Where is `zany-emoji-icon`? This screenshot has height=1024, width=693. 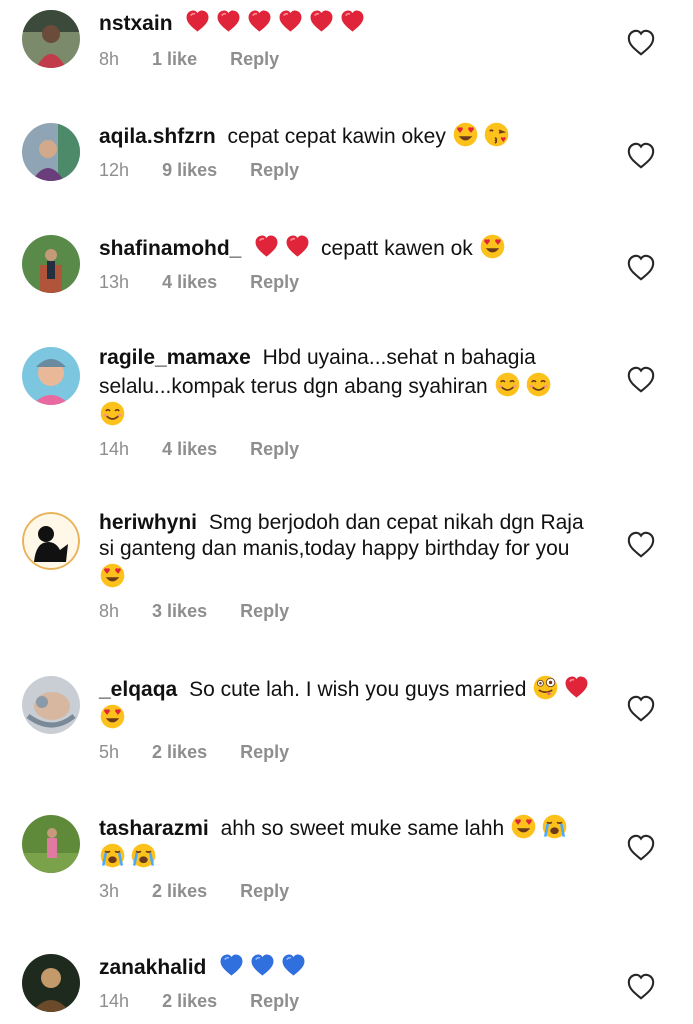 zany-emoji-icon is located at coordinates (545, 687).